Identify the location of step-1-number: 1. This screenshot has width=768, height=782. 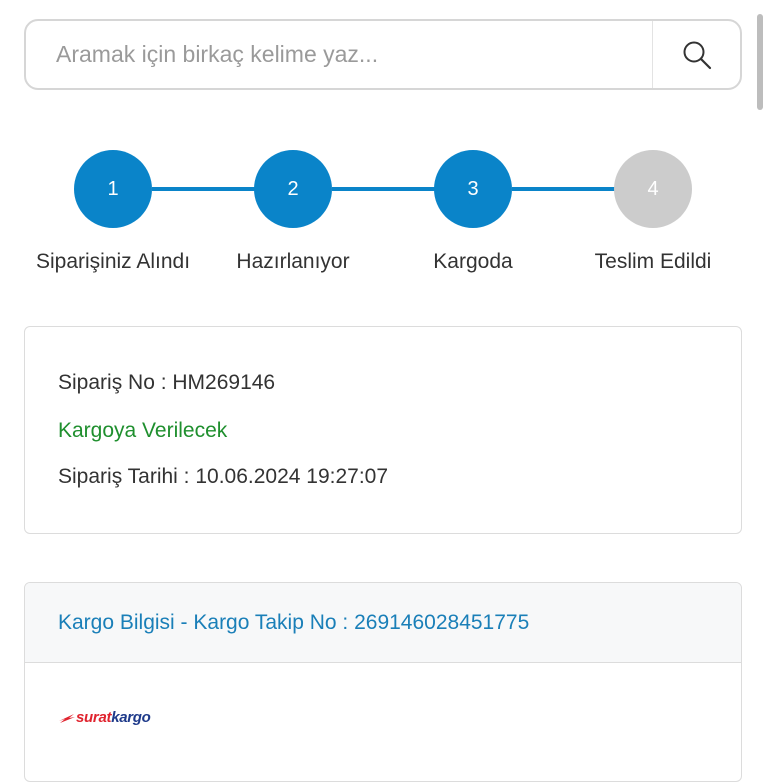
(113, 188).